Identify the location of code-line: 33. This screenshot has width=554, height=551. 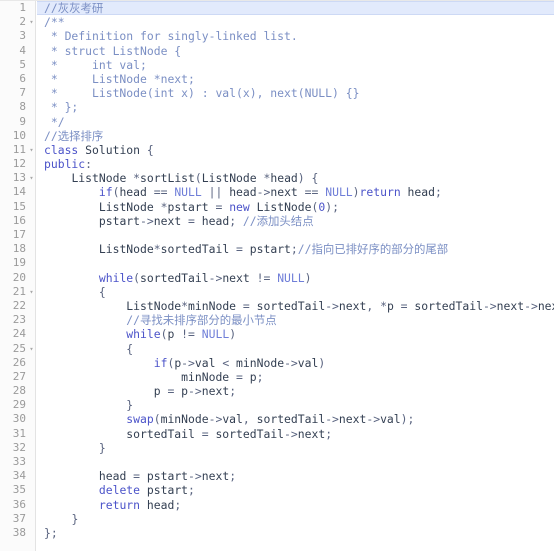
(277, 462).